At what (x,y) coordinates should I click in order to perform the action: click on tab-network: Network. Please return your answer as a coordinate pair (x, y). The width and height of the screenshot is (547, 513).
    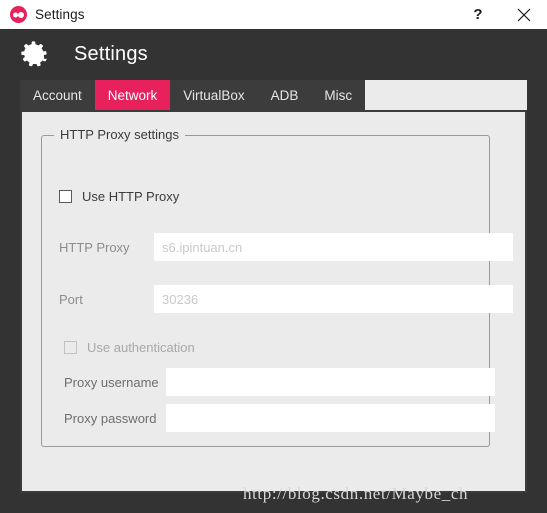
    Looking at the image, I should click on (132, 95).